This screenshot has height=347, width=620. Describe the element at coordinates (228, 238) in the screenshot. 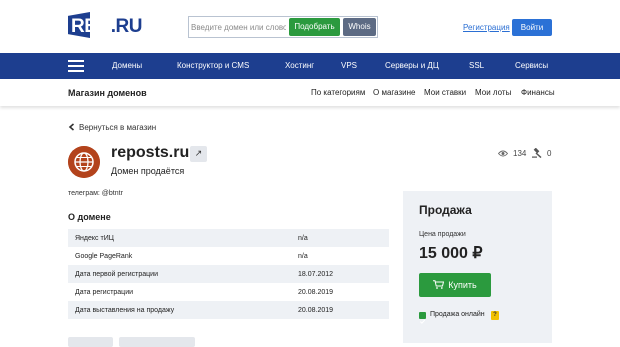

I see `table-row: Яндекс тИЦ n/a` at that location.